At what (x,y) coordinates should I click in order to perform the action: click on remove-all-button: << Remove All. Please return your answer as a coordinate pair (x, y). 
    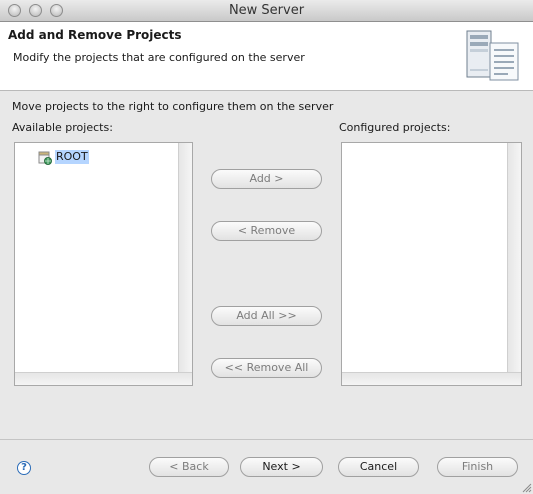
    Looking at the image, I should click on (266, 368).